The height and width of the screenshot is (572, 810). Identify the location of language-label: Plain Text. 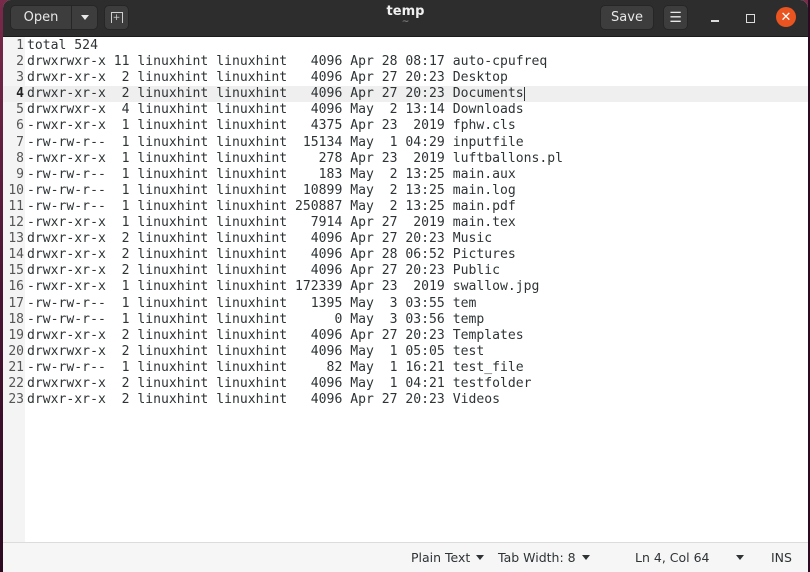
(441, 557).